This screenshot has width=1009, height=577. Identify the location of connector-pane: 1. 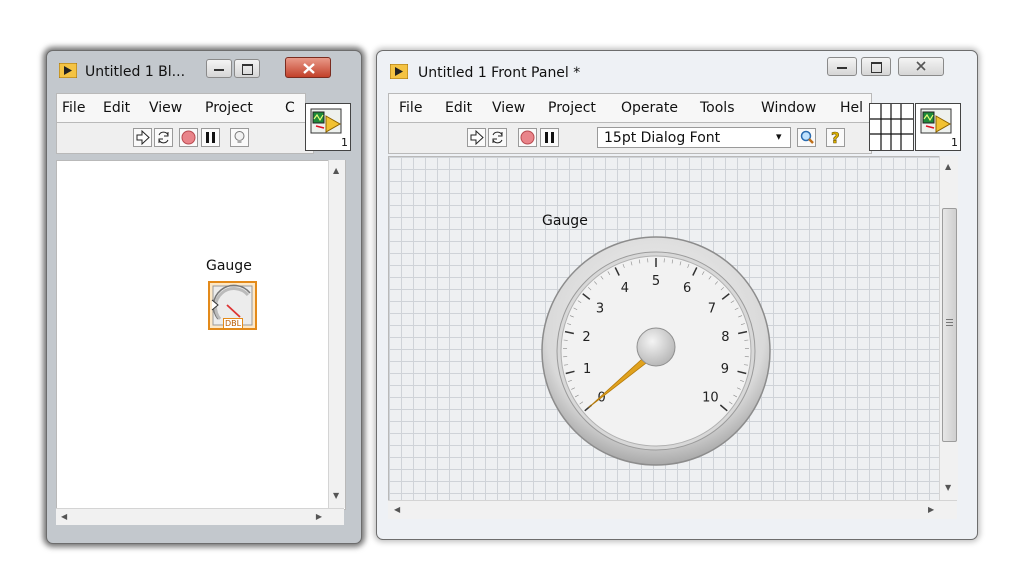
(328, 127).